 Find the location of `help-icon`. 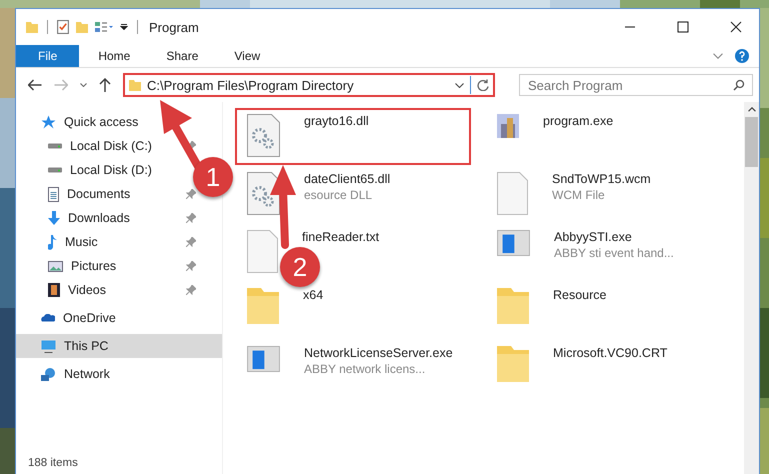

help-icon is located at coordinates (742, 56).